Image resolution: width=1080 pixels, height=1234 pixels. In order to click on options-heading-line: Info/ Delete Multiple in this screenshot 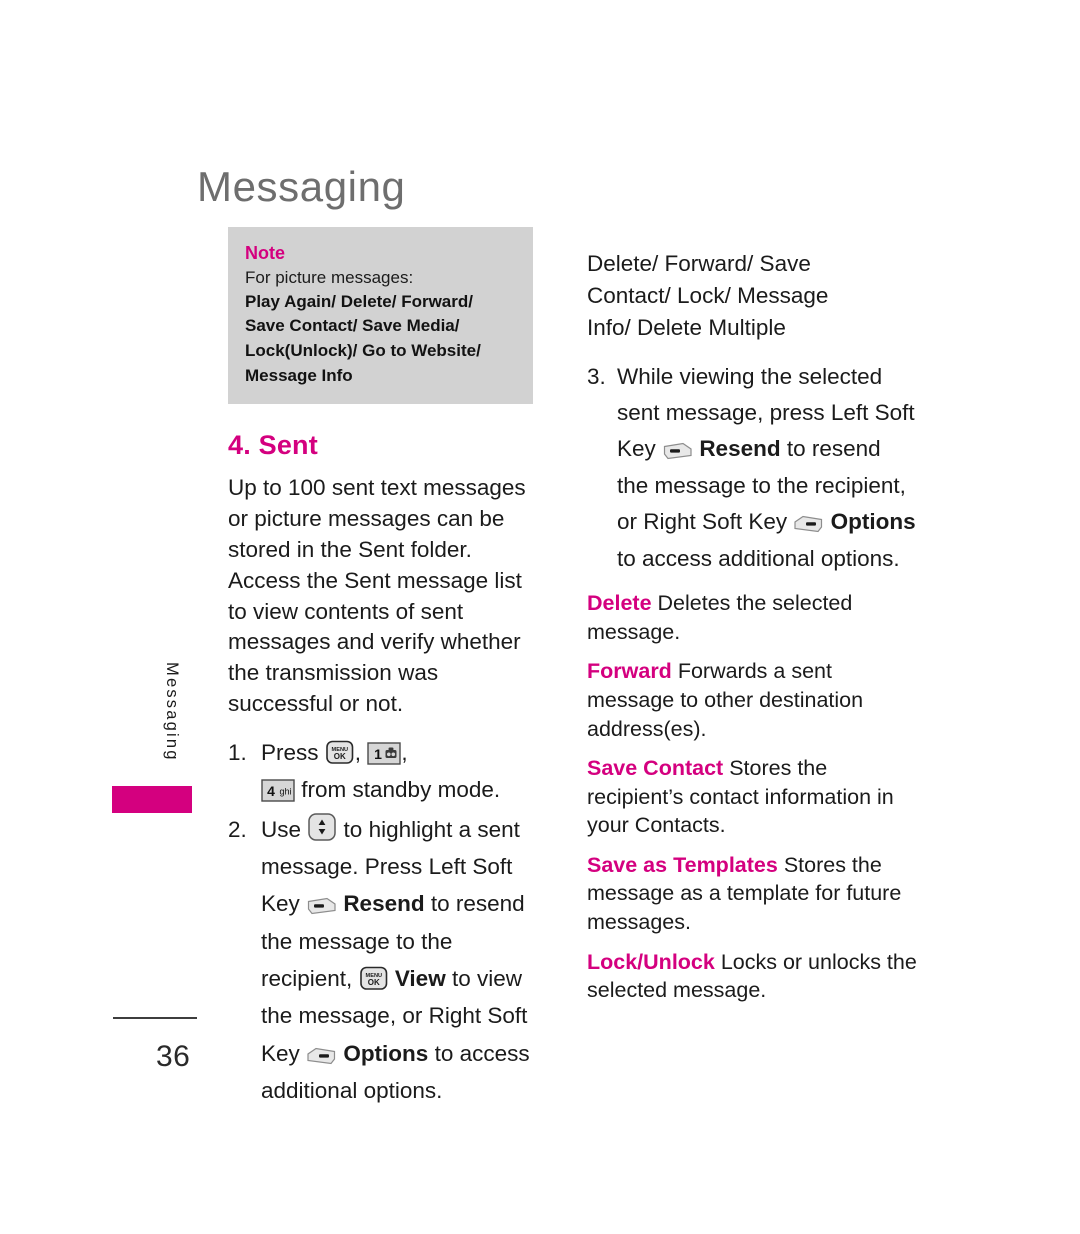, I will do `click(686, 328)`.